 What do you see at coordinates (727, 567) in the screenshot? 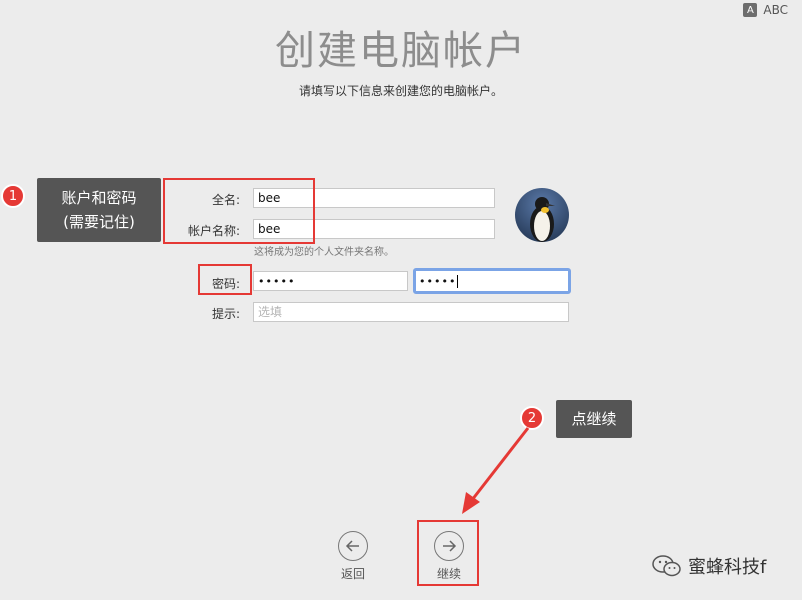
I see `watermark-text: 蜜蜂科技f` at bounding box center [727, 567].